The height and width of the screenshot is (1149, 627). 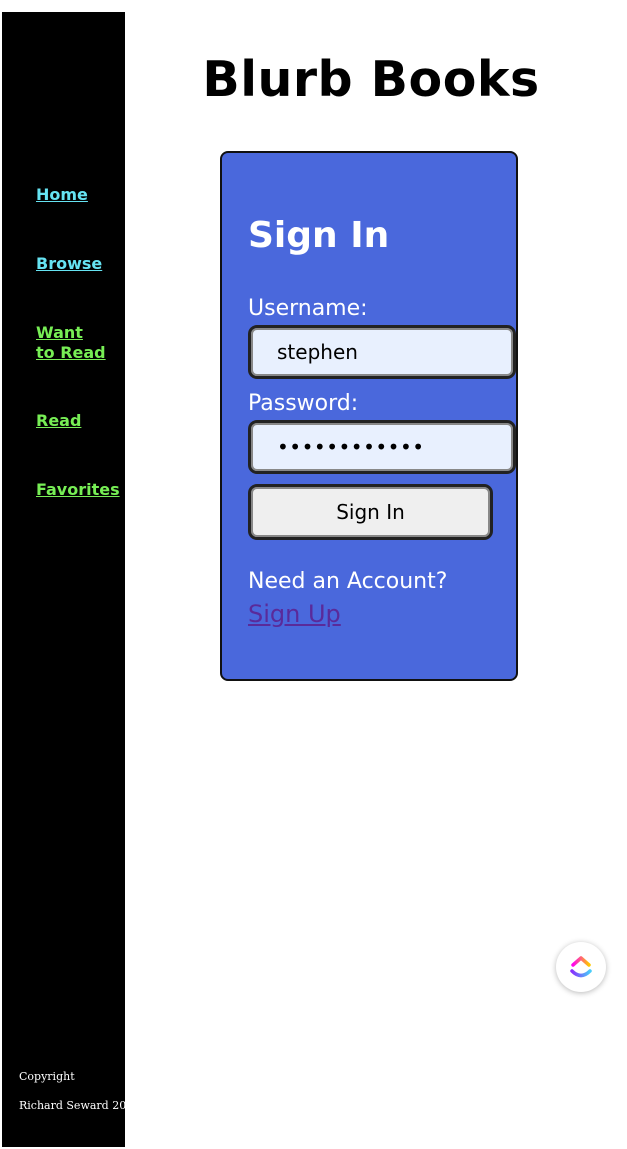 I want to click on need-account-text: Need an Account?, so click(x=348, y=581).